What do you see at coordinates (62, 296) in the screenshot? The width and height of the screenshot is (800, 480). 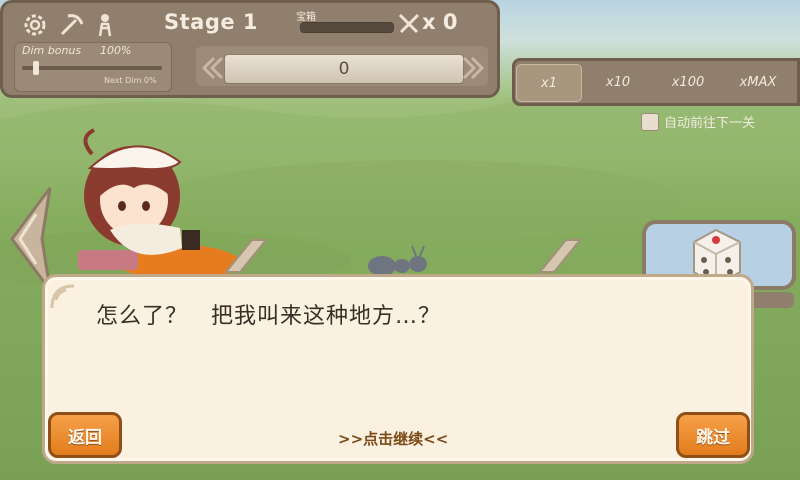 I see `corner-ornament-icon` at bounding box center [62, 296].